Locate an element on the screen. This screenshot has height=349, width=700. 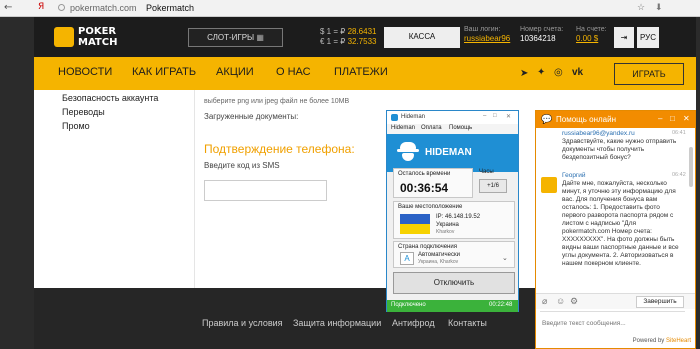
hideman-title: Hideman is located at coordinates (413, 117).